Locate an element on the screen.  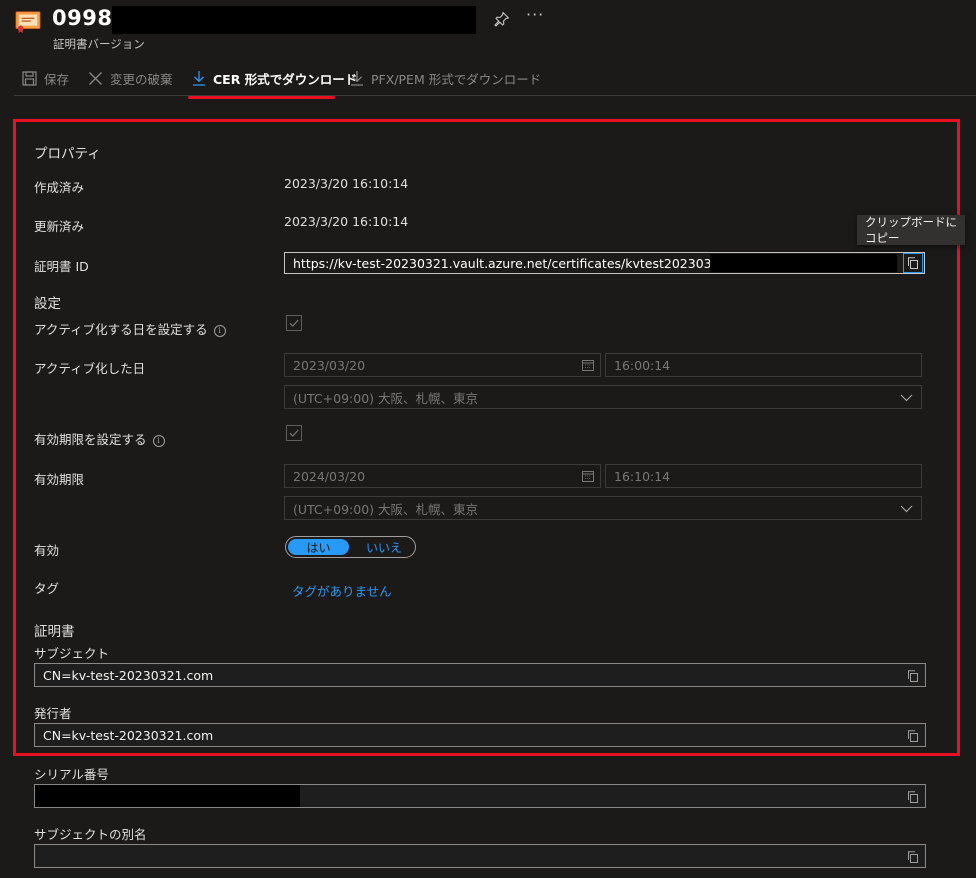
copy-tooltip: クリップボードにコピー is located at coordinates (911, 230).